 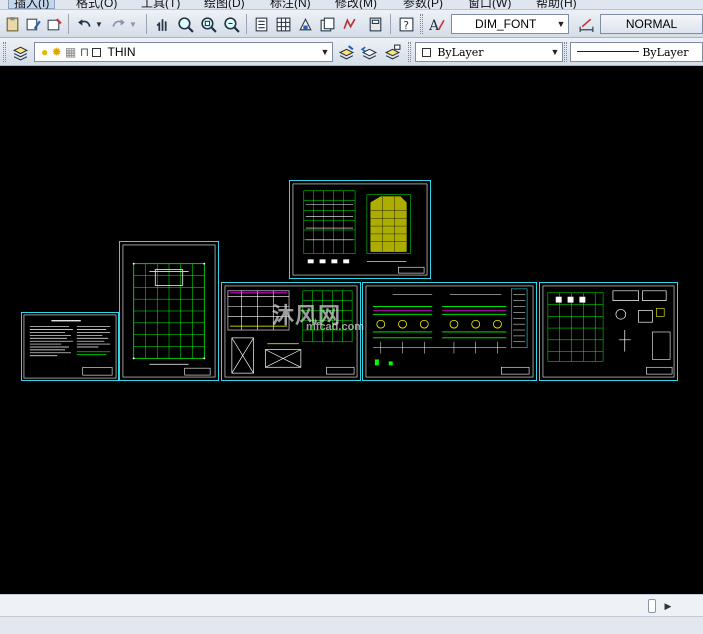 What do you see at coordinates (489, 52) in the screenshot?
I see `color-select: ByLayer ▼` at bounding box center [489, 52].